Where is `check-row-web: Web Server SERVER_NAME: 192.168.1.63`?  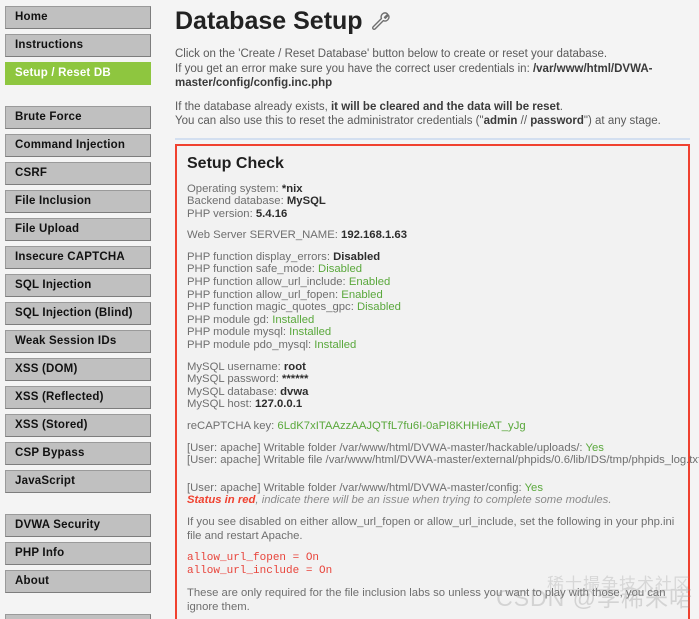
check-row-web: Web Server SERVER_NAME: 192.168.1.63 is located at coordinates (432, 235).